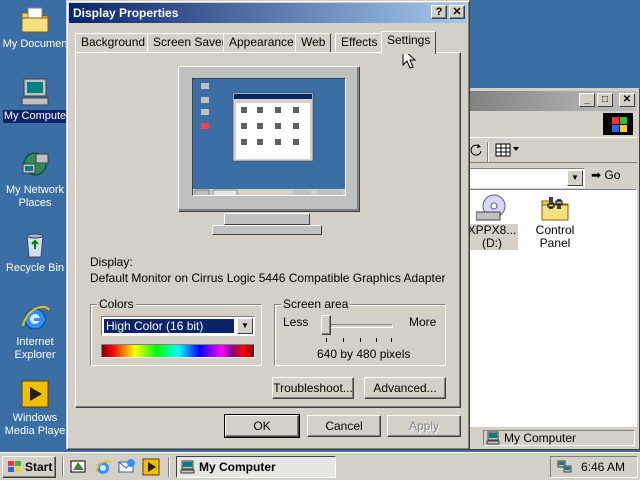  I want to click on cancel-button: Cancel, so click(344, 426).